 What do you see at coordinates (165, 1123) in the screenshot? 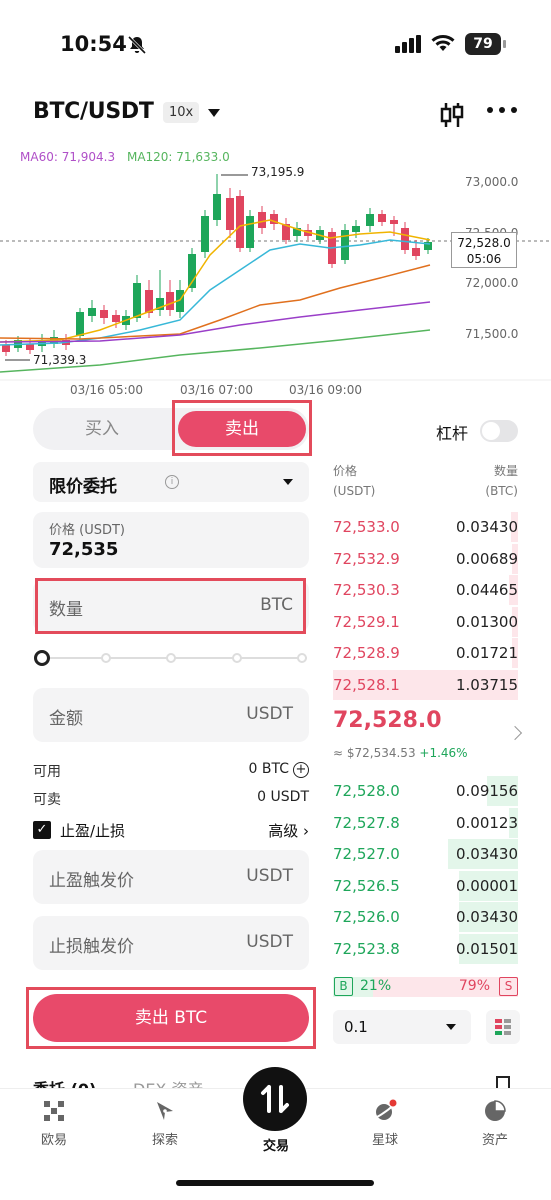
I see `nav-item-explore: 探索` at bounding box center [165, 1123].